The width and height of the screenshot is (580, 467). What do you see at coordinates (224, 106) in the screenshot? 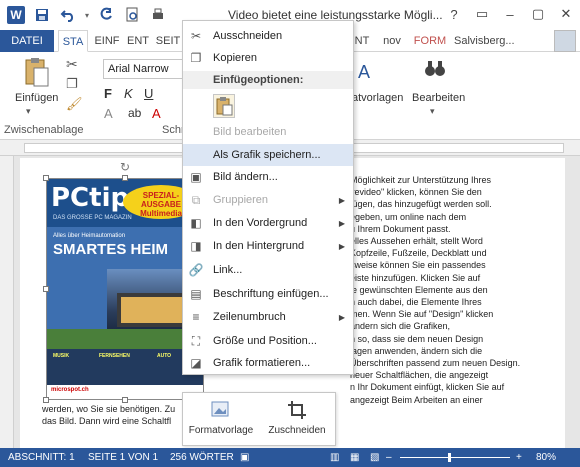
I see `paste-option-picture-icon` at bounding box center [224, 106].